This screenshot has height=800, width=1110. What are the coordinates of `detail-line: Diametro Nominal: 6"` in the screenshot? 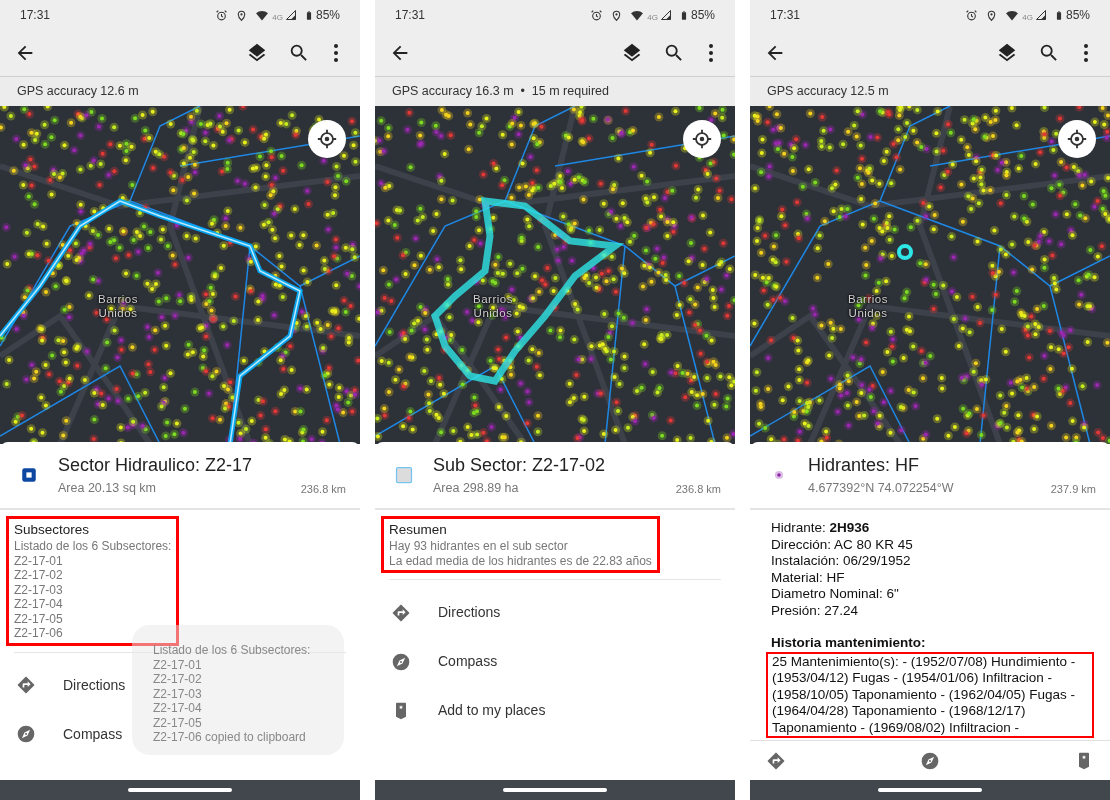 It's located at (835, 594).